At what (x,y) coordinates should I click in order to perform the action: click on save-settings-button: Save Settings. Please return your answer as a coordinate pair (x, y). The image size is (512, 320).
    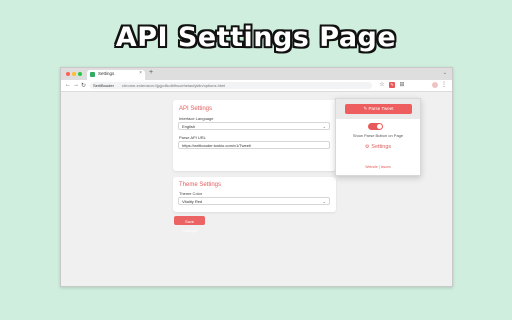
    Looking at the image, I should click on (189, 224).